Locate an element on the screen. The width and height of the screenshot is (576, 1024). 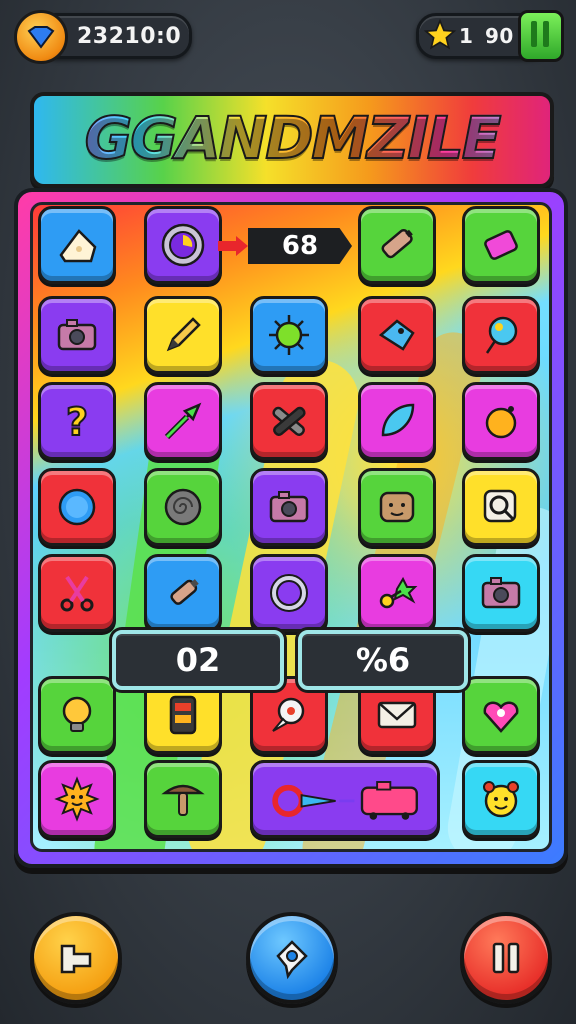
sun-face-icon is located at coordinates (77, 799).